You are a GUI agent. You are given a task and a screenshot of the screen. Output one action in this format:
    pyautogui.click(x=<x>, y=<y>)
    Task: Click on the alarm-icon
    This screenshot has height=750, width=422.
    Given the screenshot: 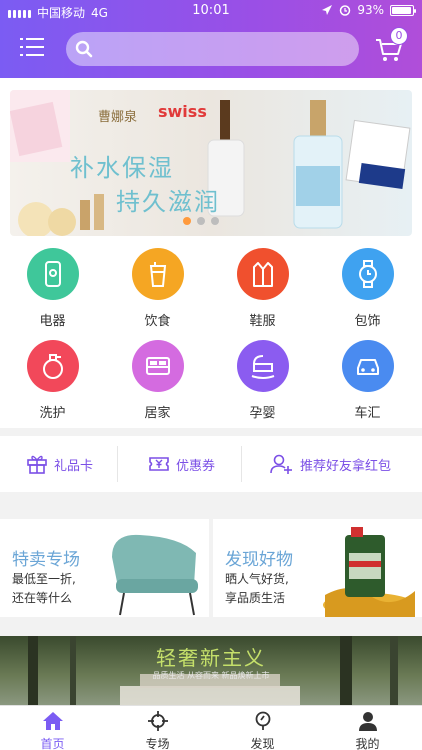 What is the action you would take?
    pyautogui.click(x=345, y=10)
    